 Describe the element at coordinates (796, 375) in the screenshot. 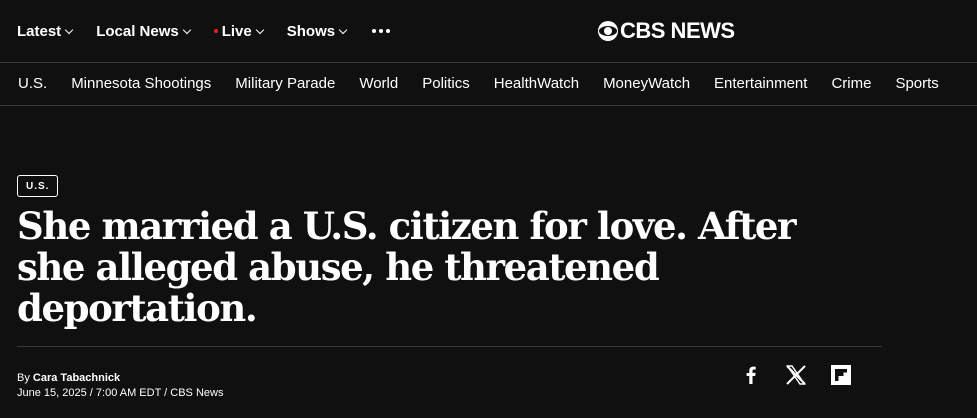

I see `x-icon` at that location.